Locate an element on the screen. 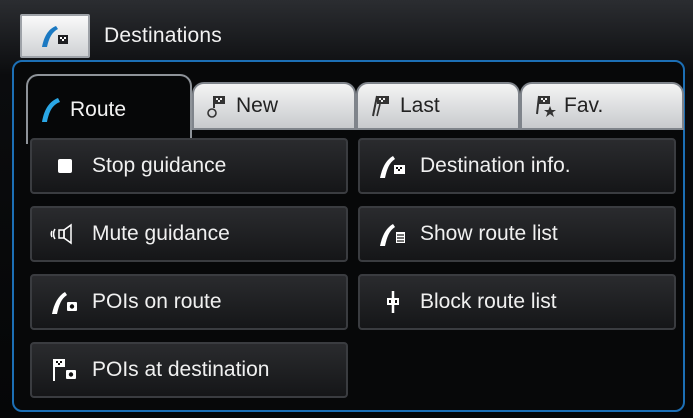  mute-guidance-label: Mute guidance is located at coordinates (161, 233).